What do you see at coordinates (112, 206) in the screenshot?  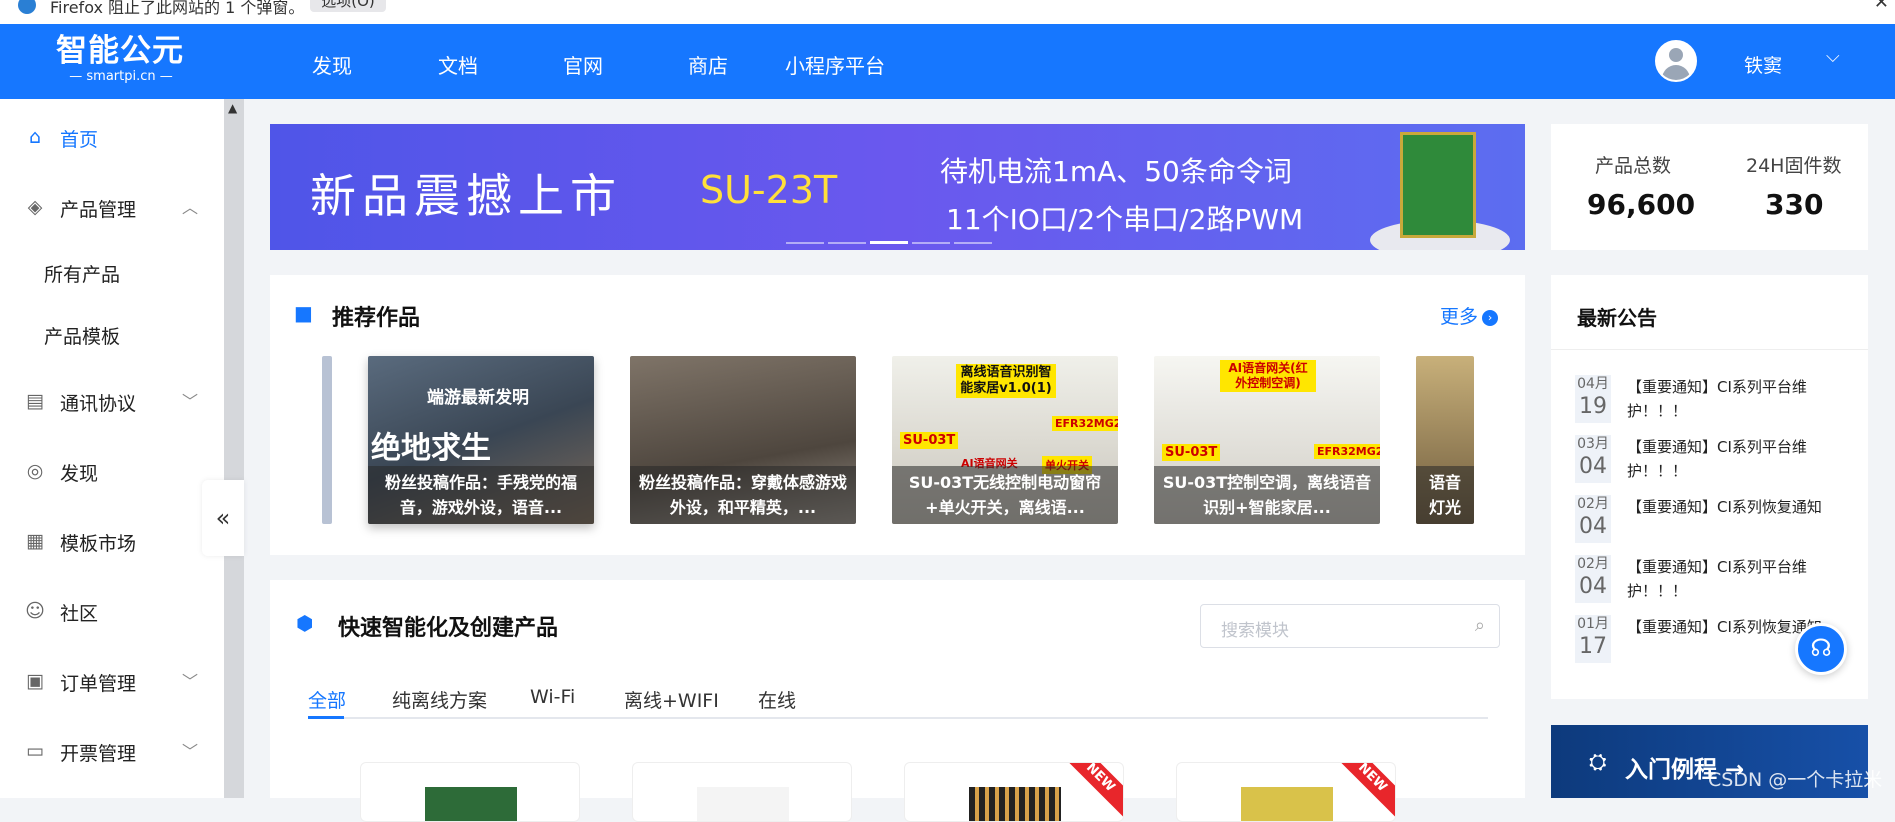 I see `sidebar-item-products: ◈ 产品管理 ︿` at bounding box center [112, 206].